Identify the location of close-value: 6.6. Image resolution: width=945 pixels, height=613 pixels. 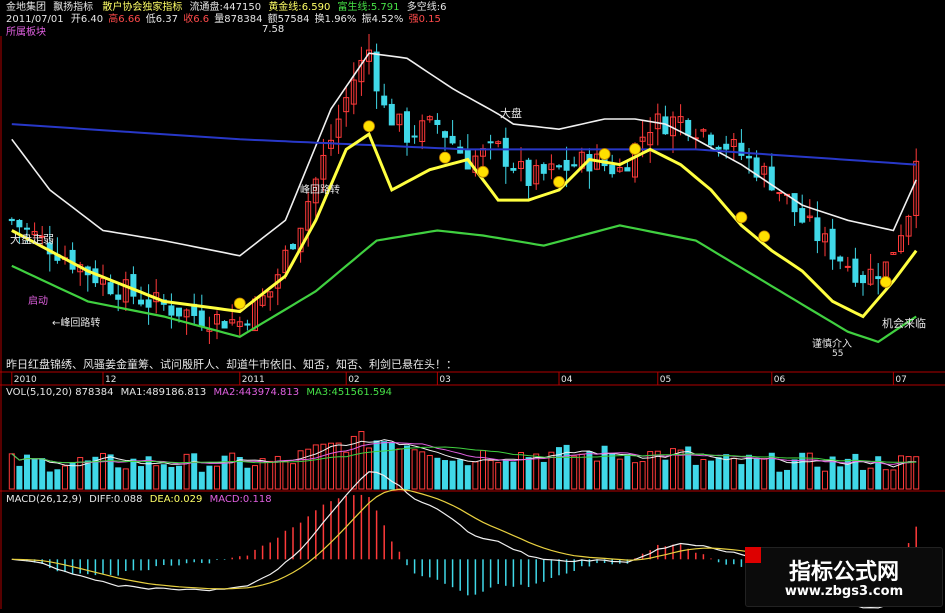
(201, 19).